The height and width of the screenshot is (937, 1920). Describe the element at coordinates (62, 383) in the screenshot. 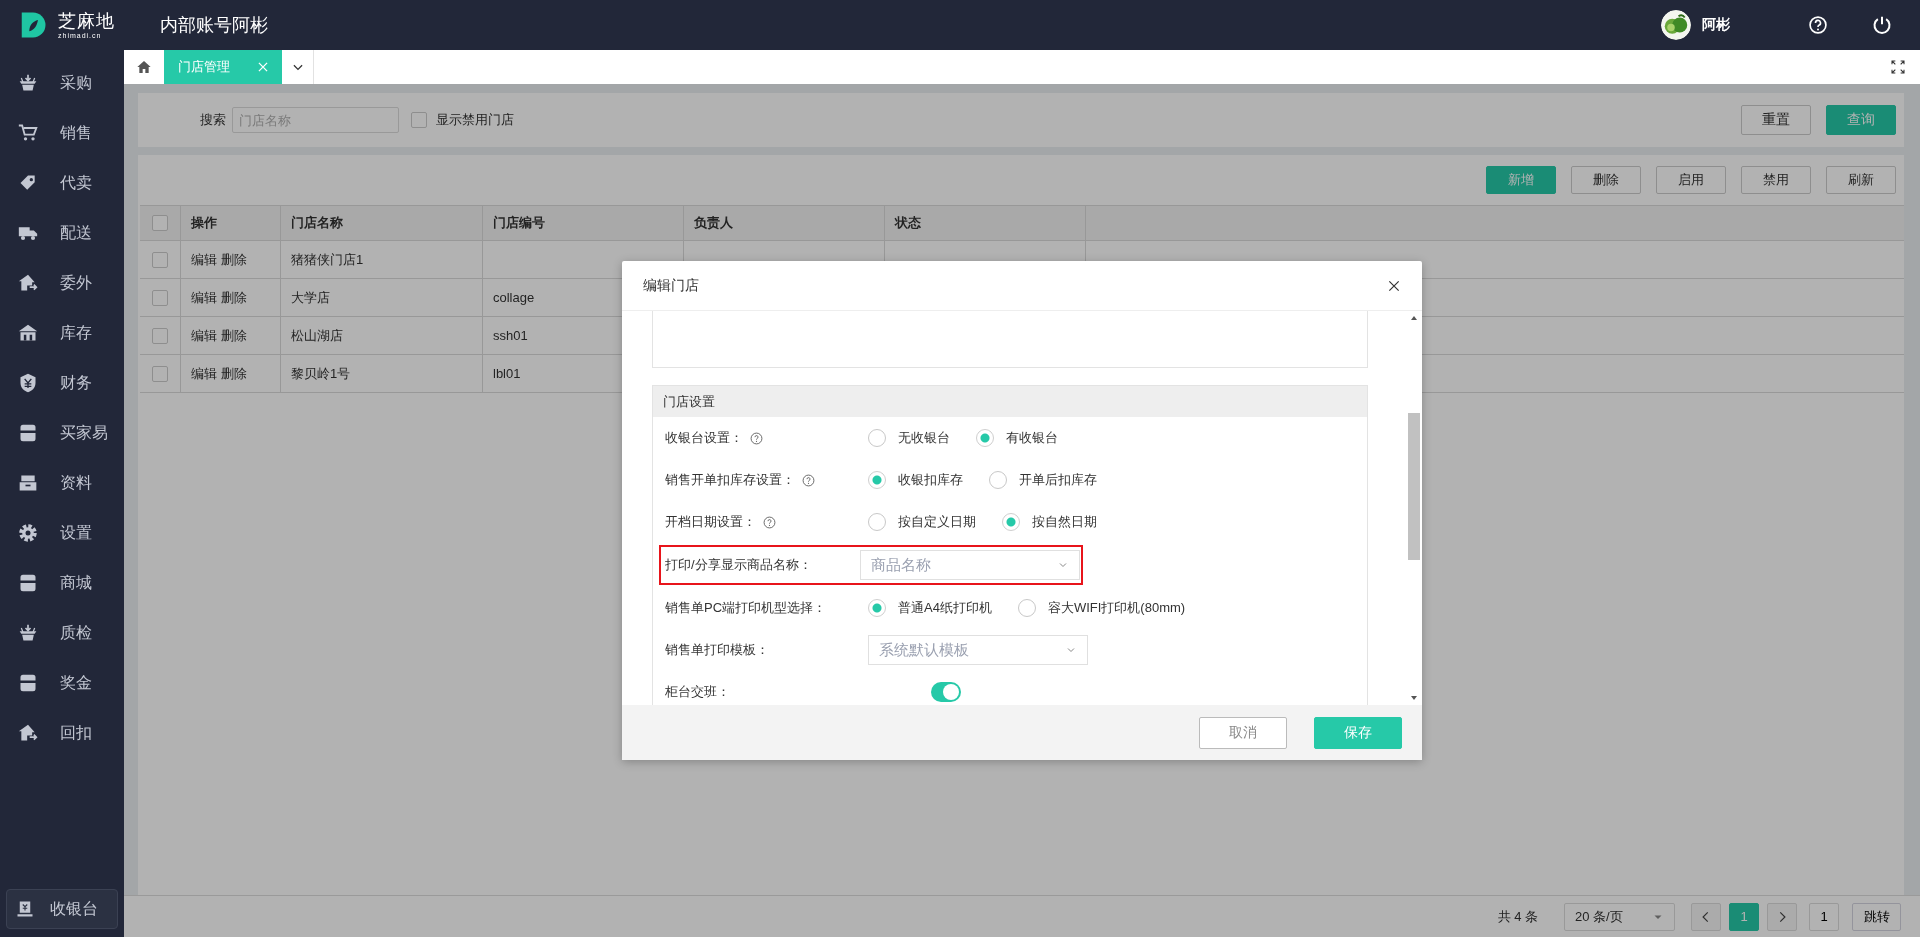

I see `sidebar-item: 财务` at that location.